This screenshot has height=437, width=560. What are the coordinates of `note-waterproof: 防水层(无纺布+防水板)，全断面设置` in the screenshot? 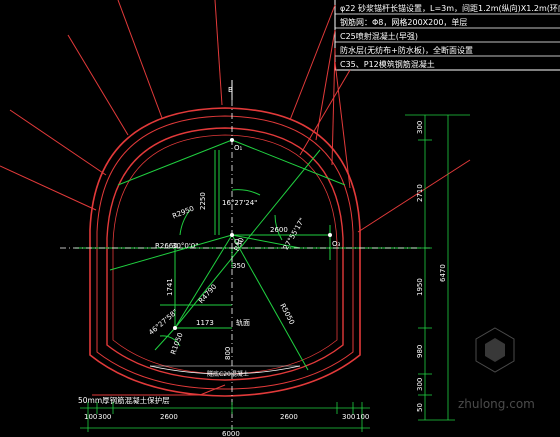 It's located at (406, 50).